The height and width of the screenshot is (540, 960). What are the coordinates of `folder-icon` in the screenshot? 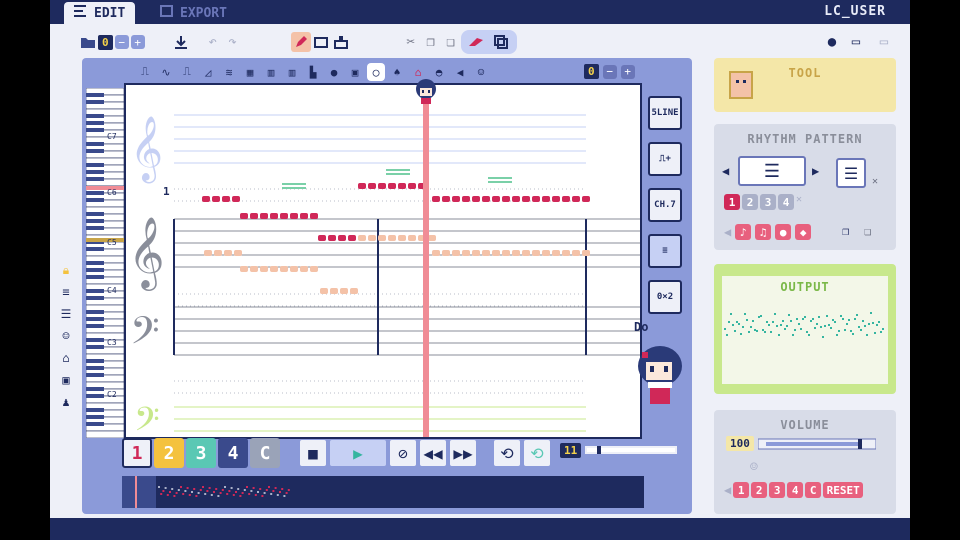 It's located at (88, 42).